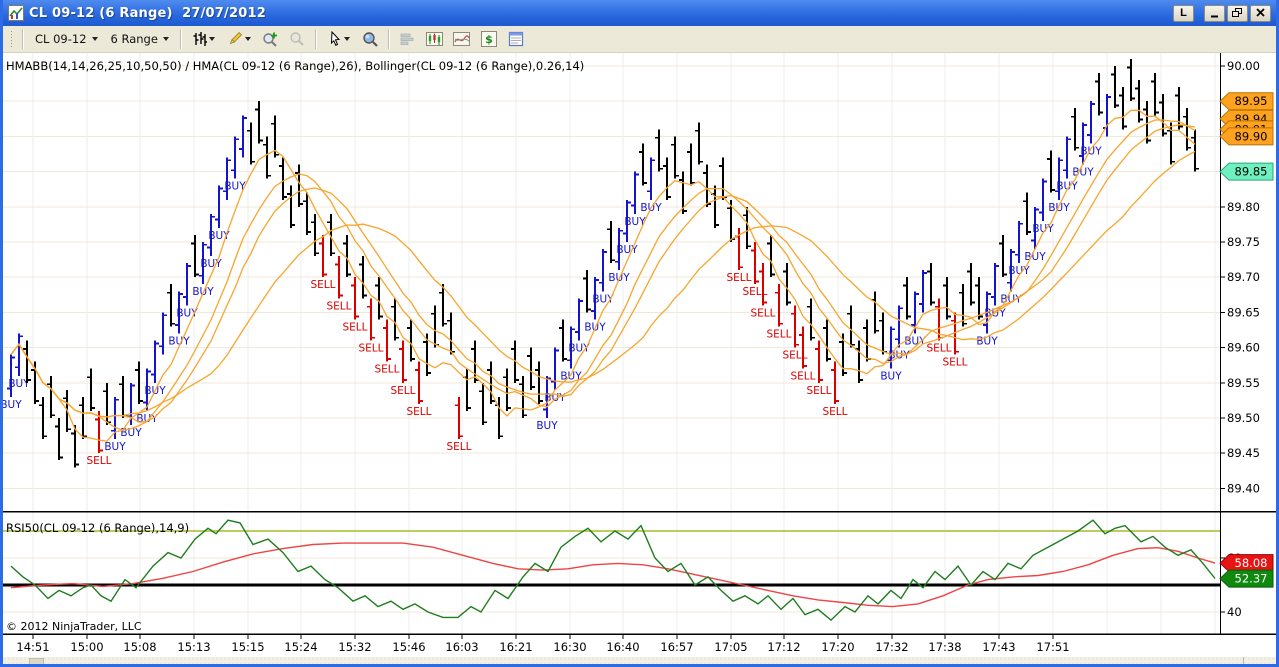 This screenshot has width=1279, height=667. Describe the element at coordinates (1243, 277) in the screenshot. I see `price-axis-label: 89.70` at that location.